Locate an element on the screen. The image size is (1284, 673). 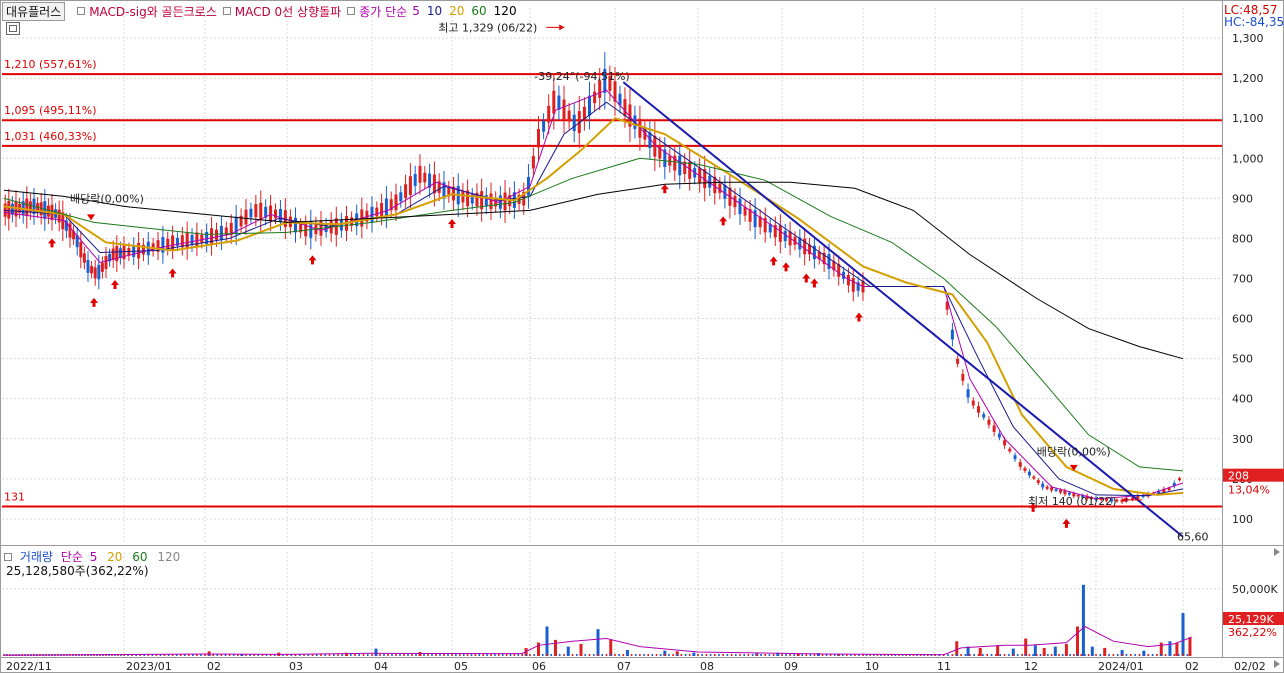
time-tick-label: 11 is located at coordinates (944, 666).